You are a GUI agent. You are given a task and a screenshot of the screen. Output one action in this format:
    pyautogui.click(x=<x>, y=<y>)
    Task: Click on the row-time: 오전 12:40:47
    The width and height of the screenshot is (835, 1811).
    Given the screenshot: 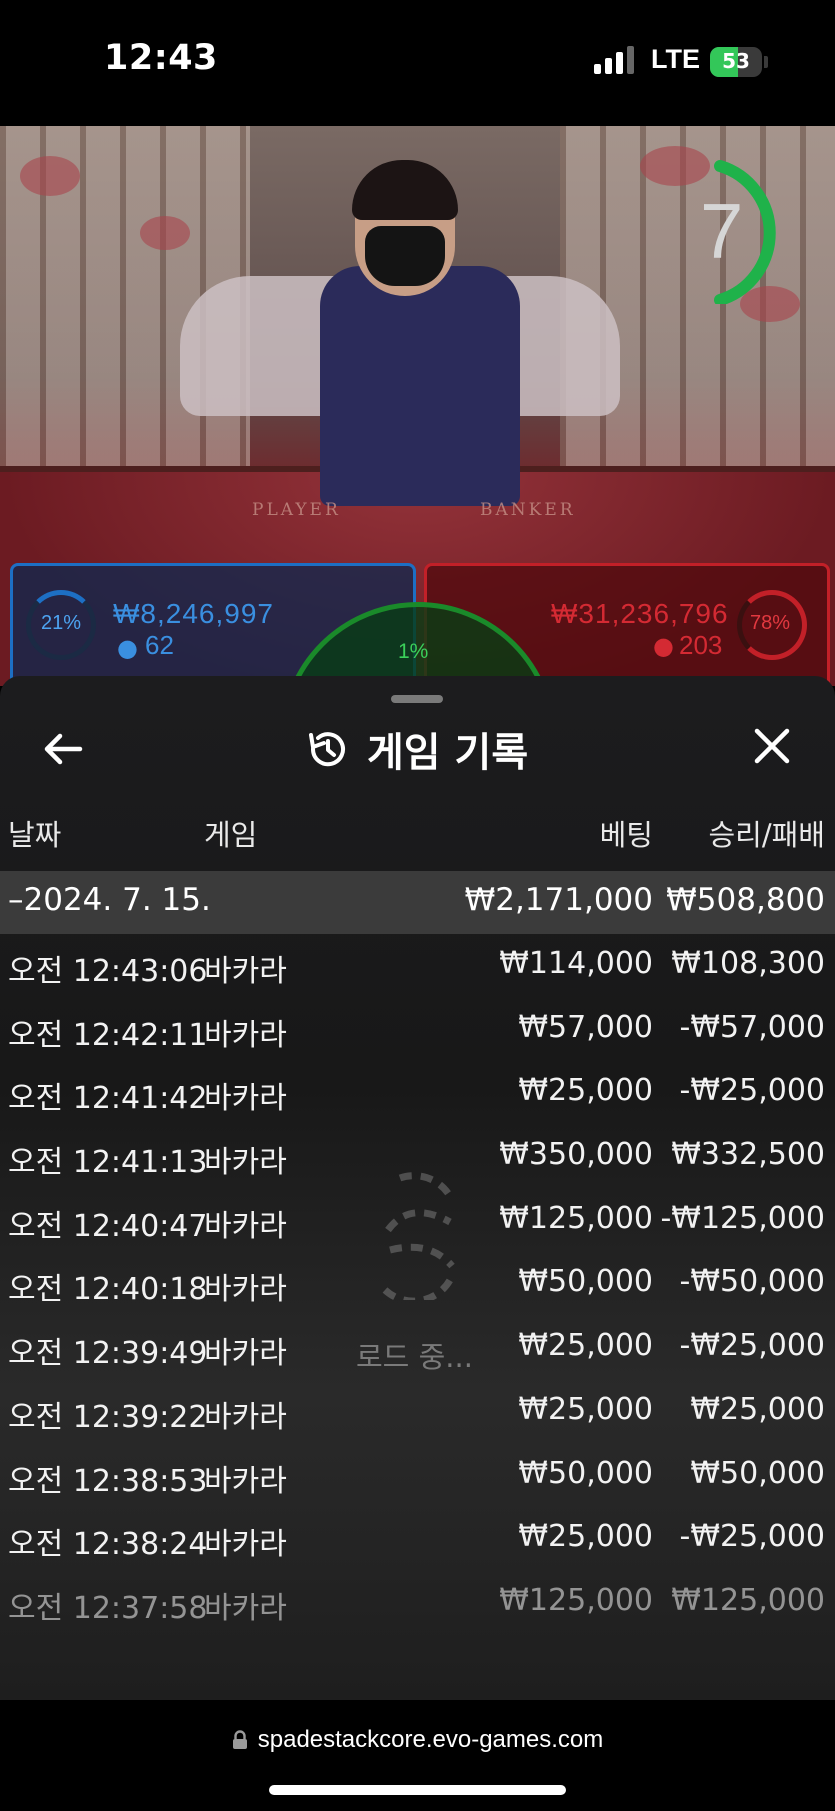 What is the action you would take?
    pyautogui.click(x=108, y=1226)
    